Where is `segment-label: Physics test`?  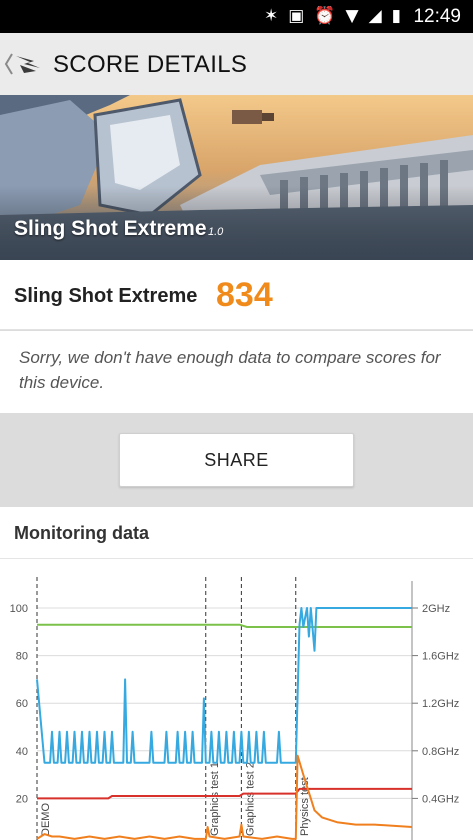
segment-label: Physics test is located at coordinates (305, 806).